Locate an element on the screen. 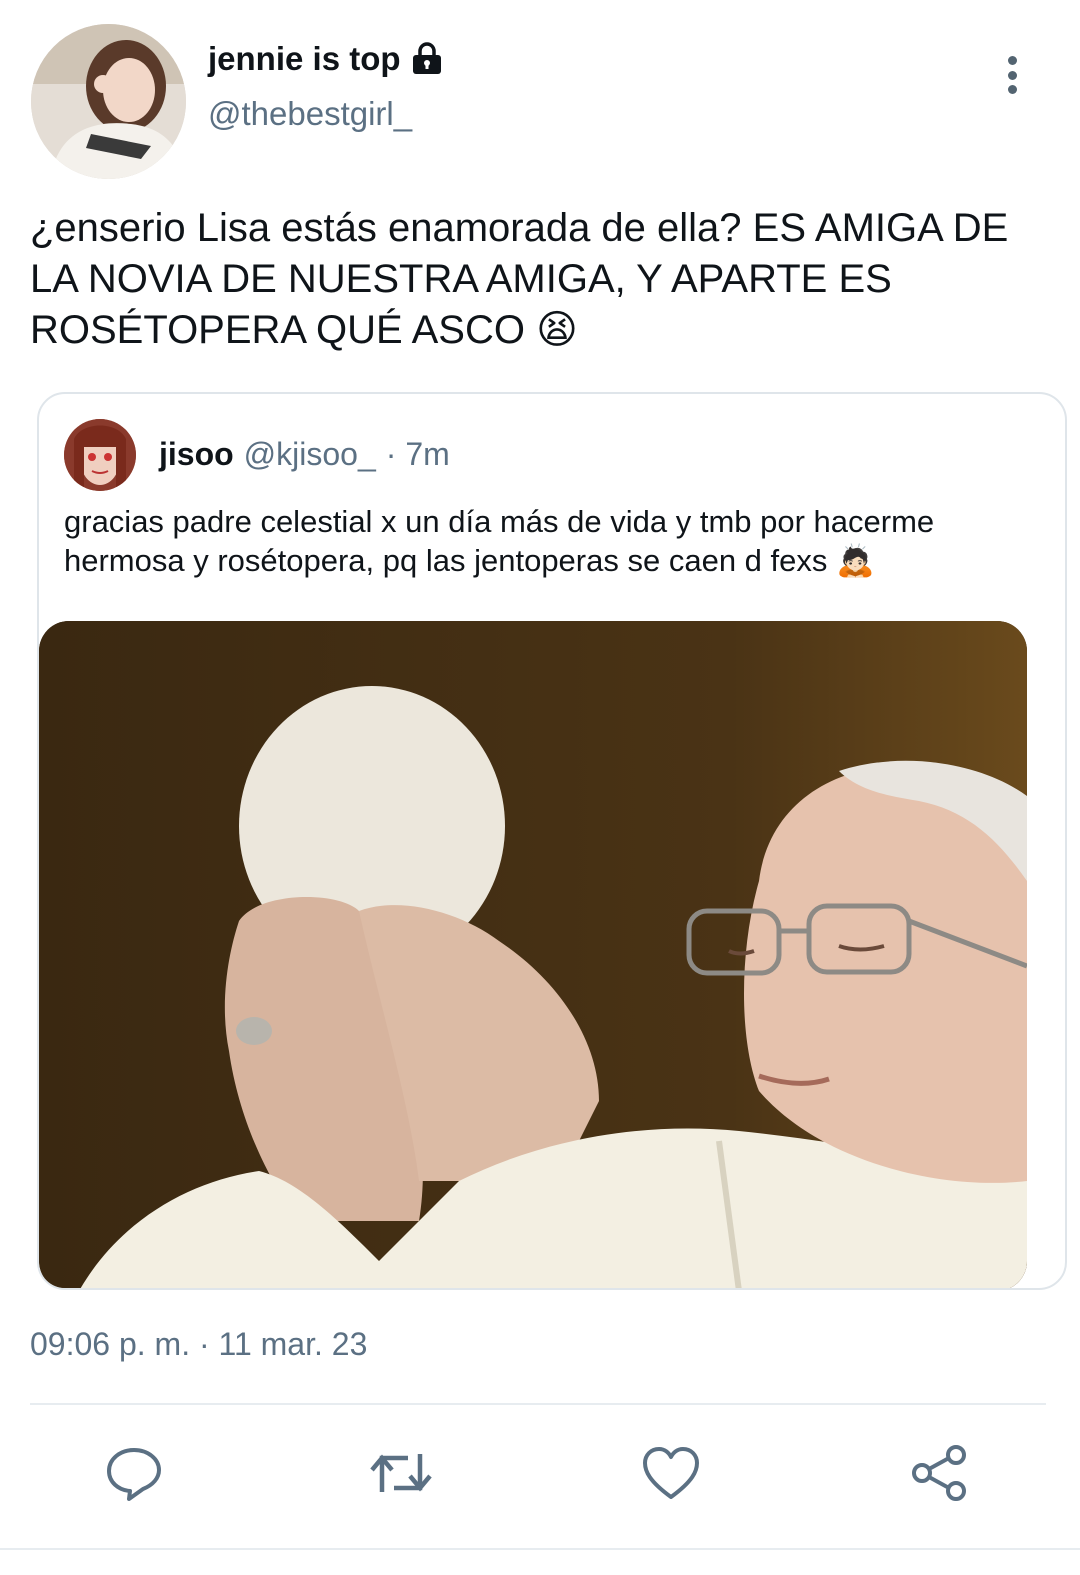 The height and width of the screenshot is (1575, 1080). share-button is located at coordinates (940, 1475).